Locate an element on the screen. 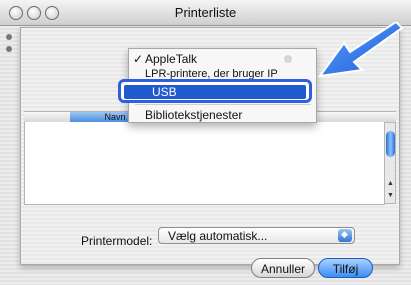  printer-model-label: Printermodel: is located at coordinates (117, 241).